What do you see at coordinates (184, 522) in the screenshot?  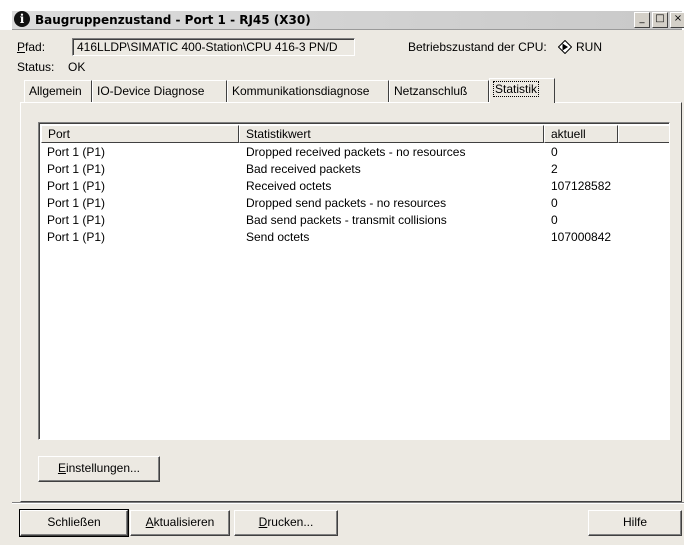 I see `refresh-button-label: ktualisieren` at bounding box center [184, 522].